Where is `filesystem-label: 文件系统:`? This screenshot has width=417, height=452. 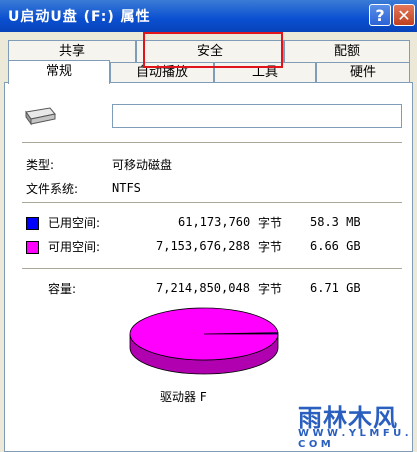
filesystem-label: 文件系统: is located at coordinates (52, 189).